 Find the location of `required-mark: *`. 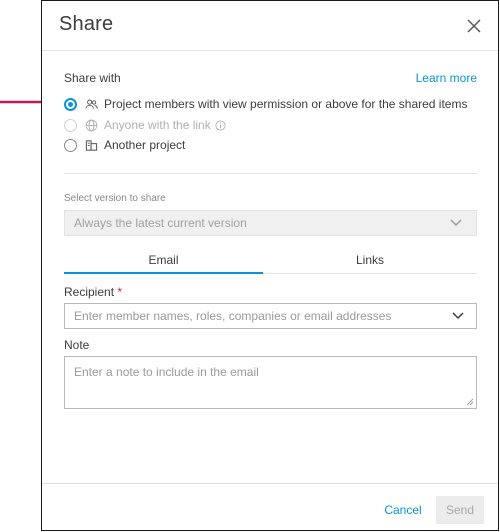

required-mark: * is located at coordinates (120, 292).